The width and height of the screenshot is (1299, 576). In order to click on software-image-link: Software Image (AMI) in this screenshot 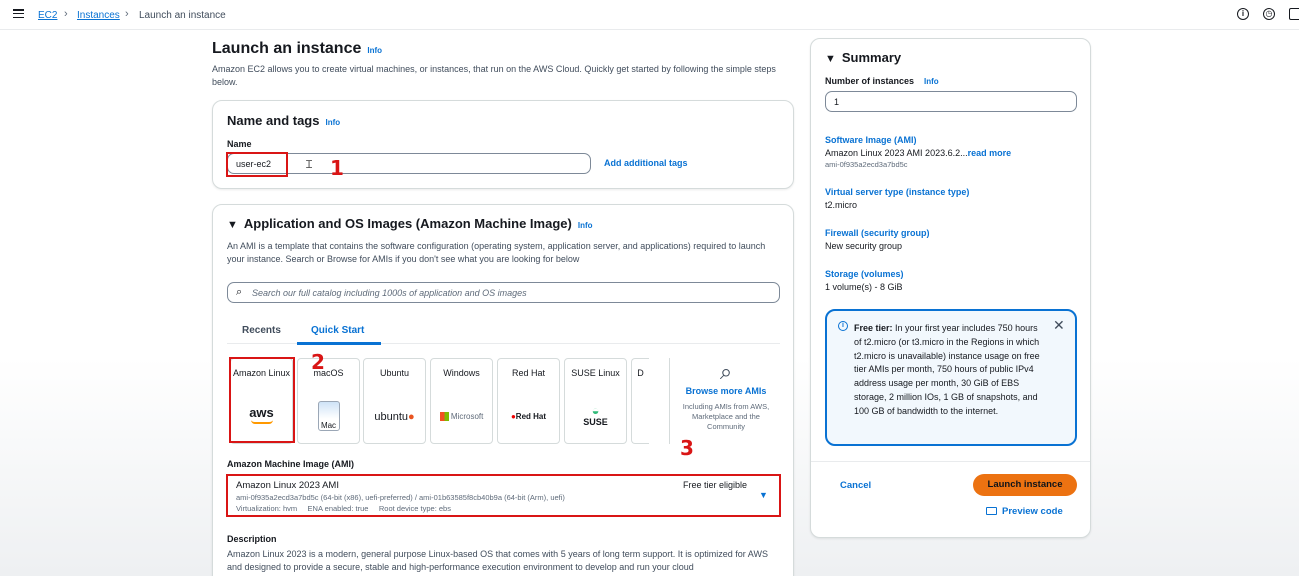, I will do `click(918, 140)`.